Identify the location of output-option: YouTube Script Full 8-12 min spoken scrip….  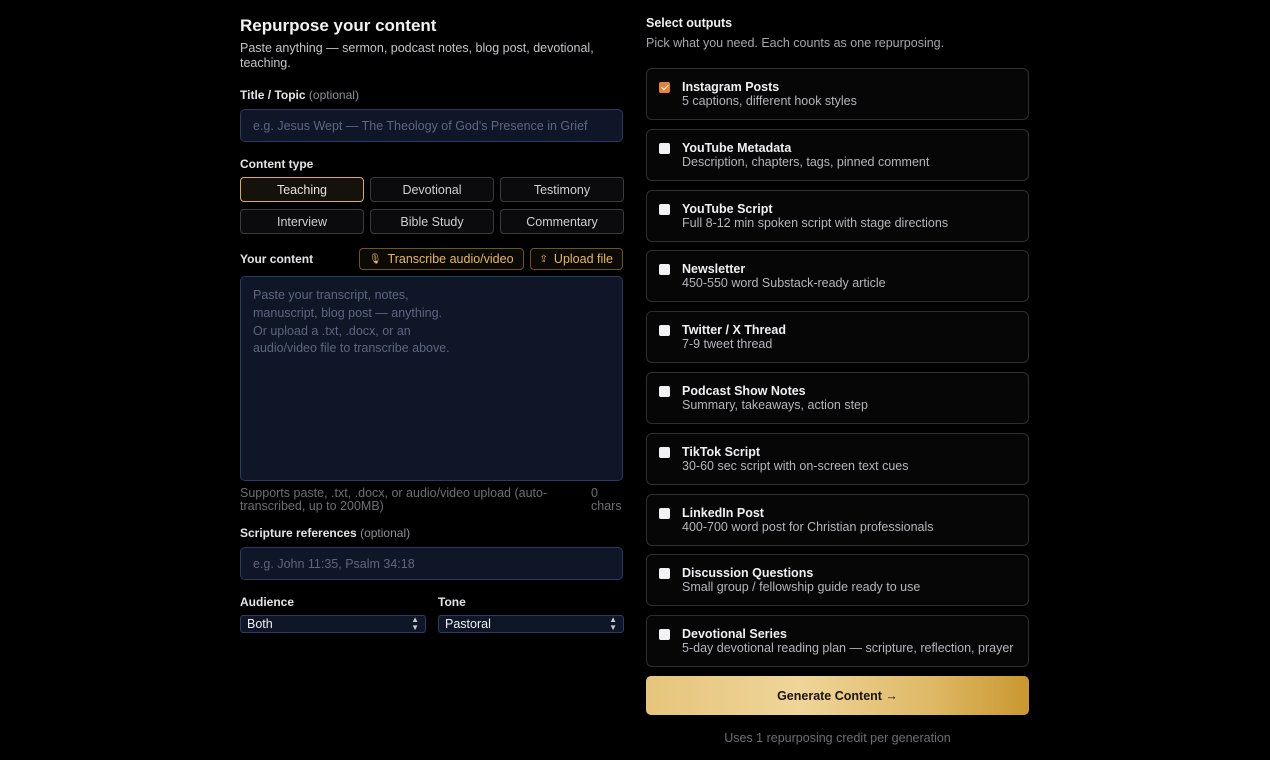
(837, 215).